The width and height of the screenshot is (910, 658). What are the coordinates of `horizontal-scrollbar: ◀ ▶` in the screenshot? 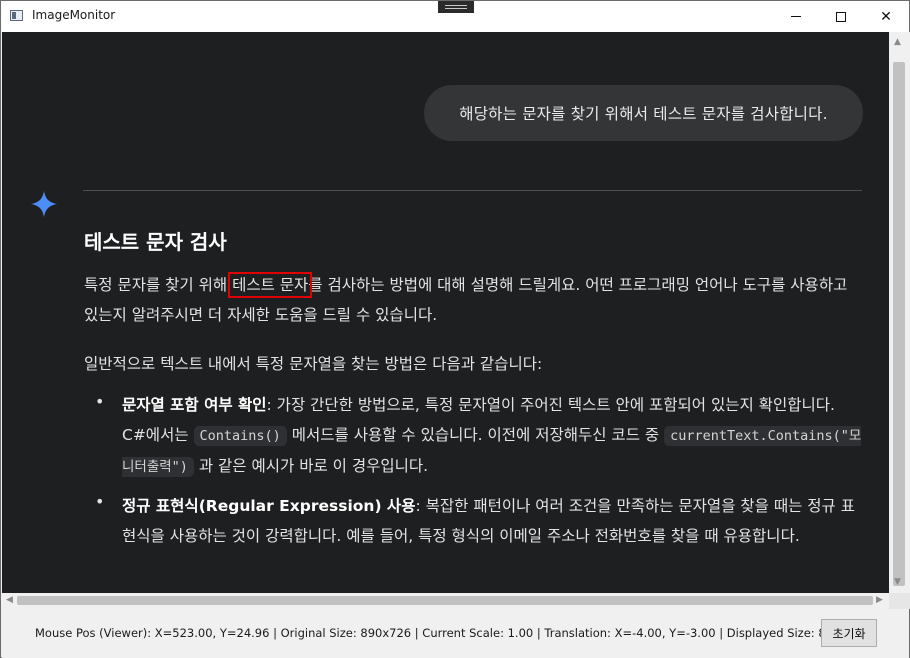 It's located at (445, 601).